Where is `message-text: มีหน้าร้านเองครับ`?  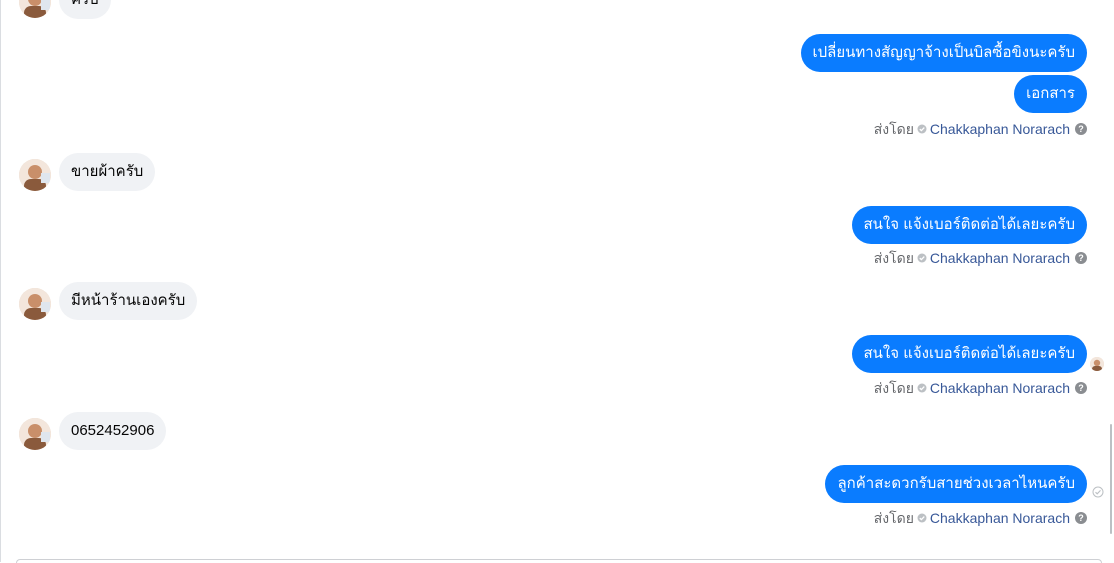
message-text: มีหน้าร้านเองครับ is located at coordinates (128, 300).